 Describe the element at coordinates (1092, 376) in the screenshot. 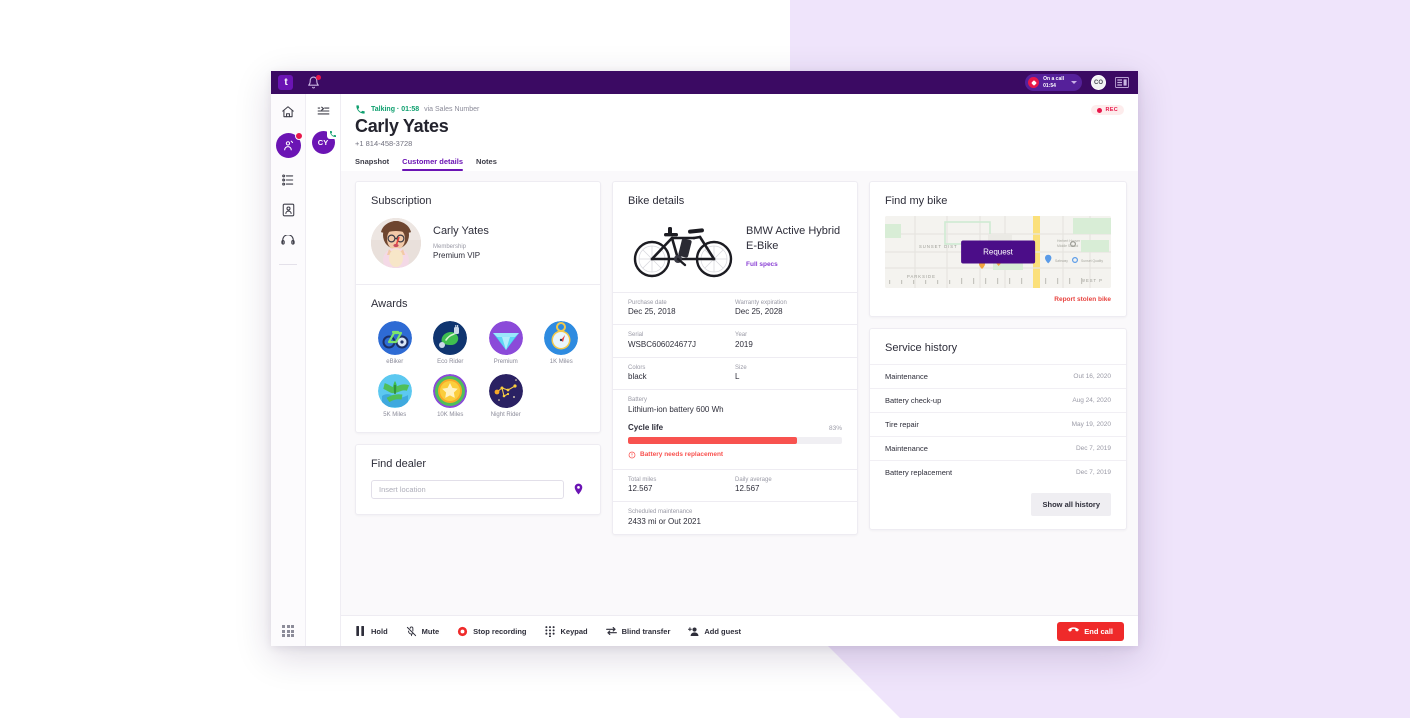

I see `service-date: Out 16, 2020` at that location.